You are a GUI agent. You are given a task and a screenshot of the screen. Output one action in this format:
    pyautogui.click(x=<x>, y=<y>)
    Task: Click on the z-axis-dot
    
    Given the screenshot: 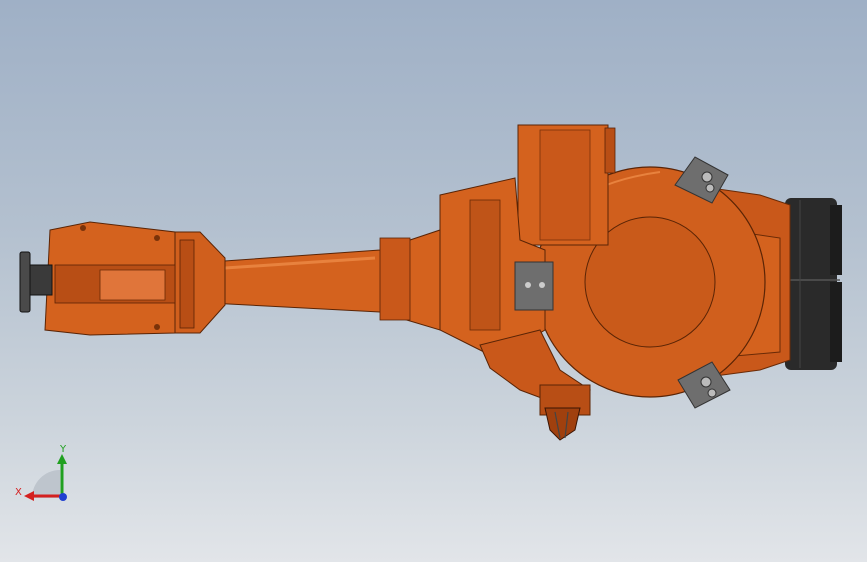 What is the action you would take?
    pyautogui.click(x=63, y=497)
    